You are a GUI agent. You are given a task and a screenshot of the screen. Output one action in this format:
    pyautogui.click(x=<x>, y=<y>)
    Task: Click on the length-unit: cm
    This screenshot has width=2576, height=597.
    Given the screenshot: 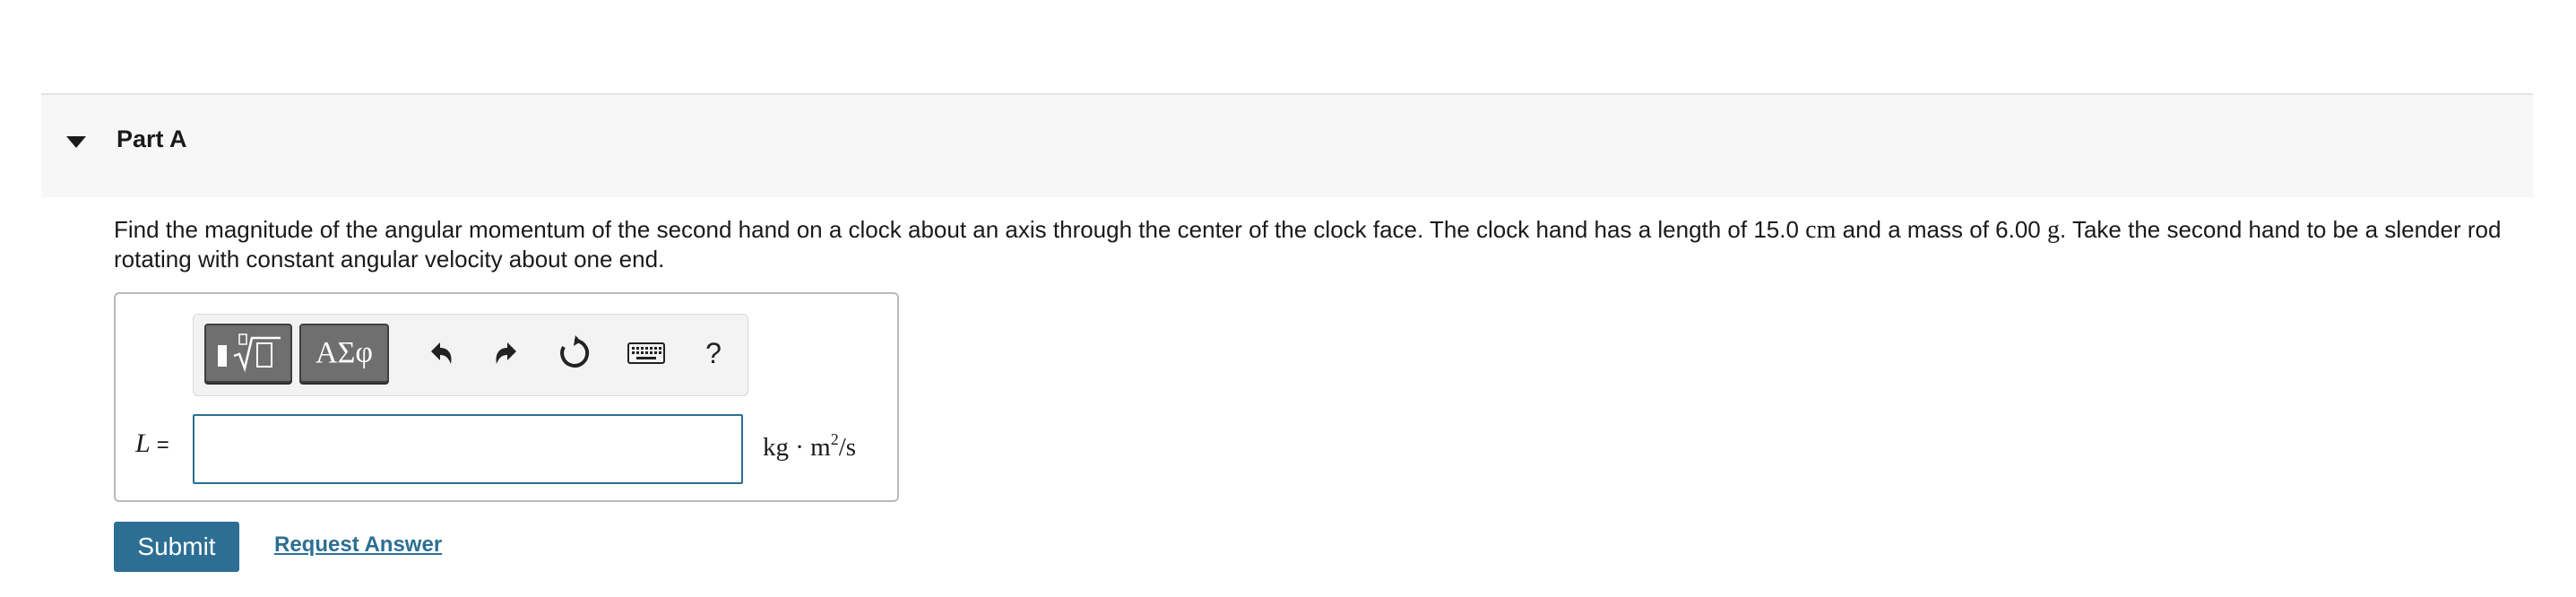 What is the action you would take?
    pyautogui.click(x=1821, y=230)
    